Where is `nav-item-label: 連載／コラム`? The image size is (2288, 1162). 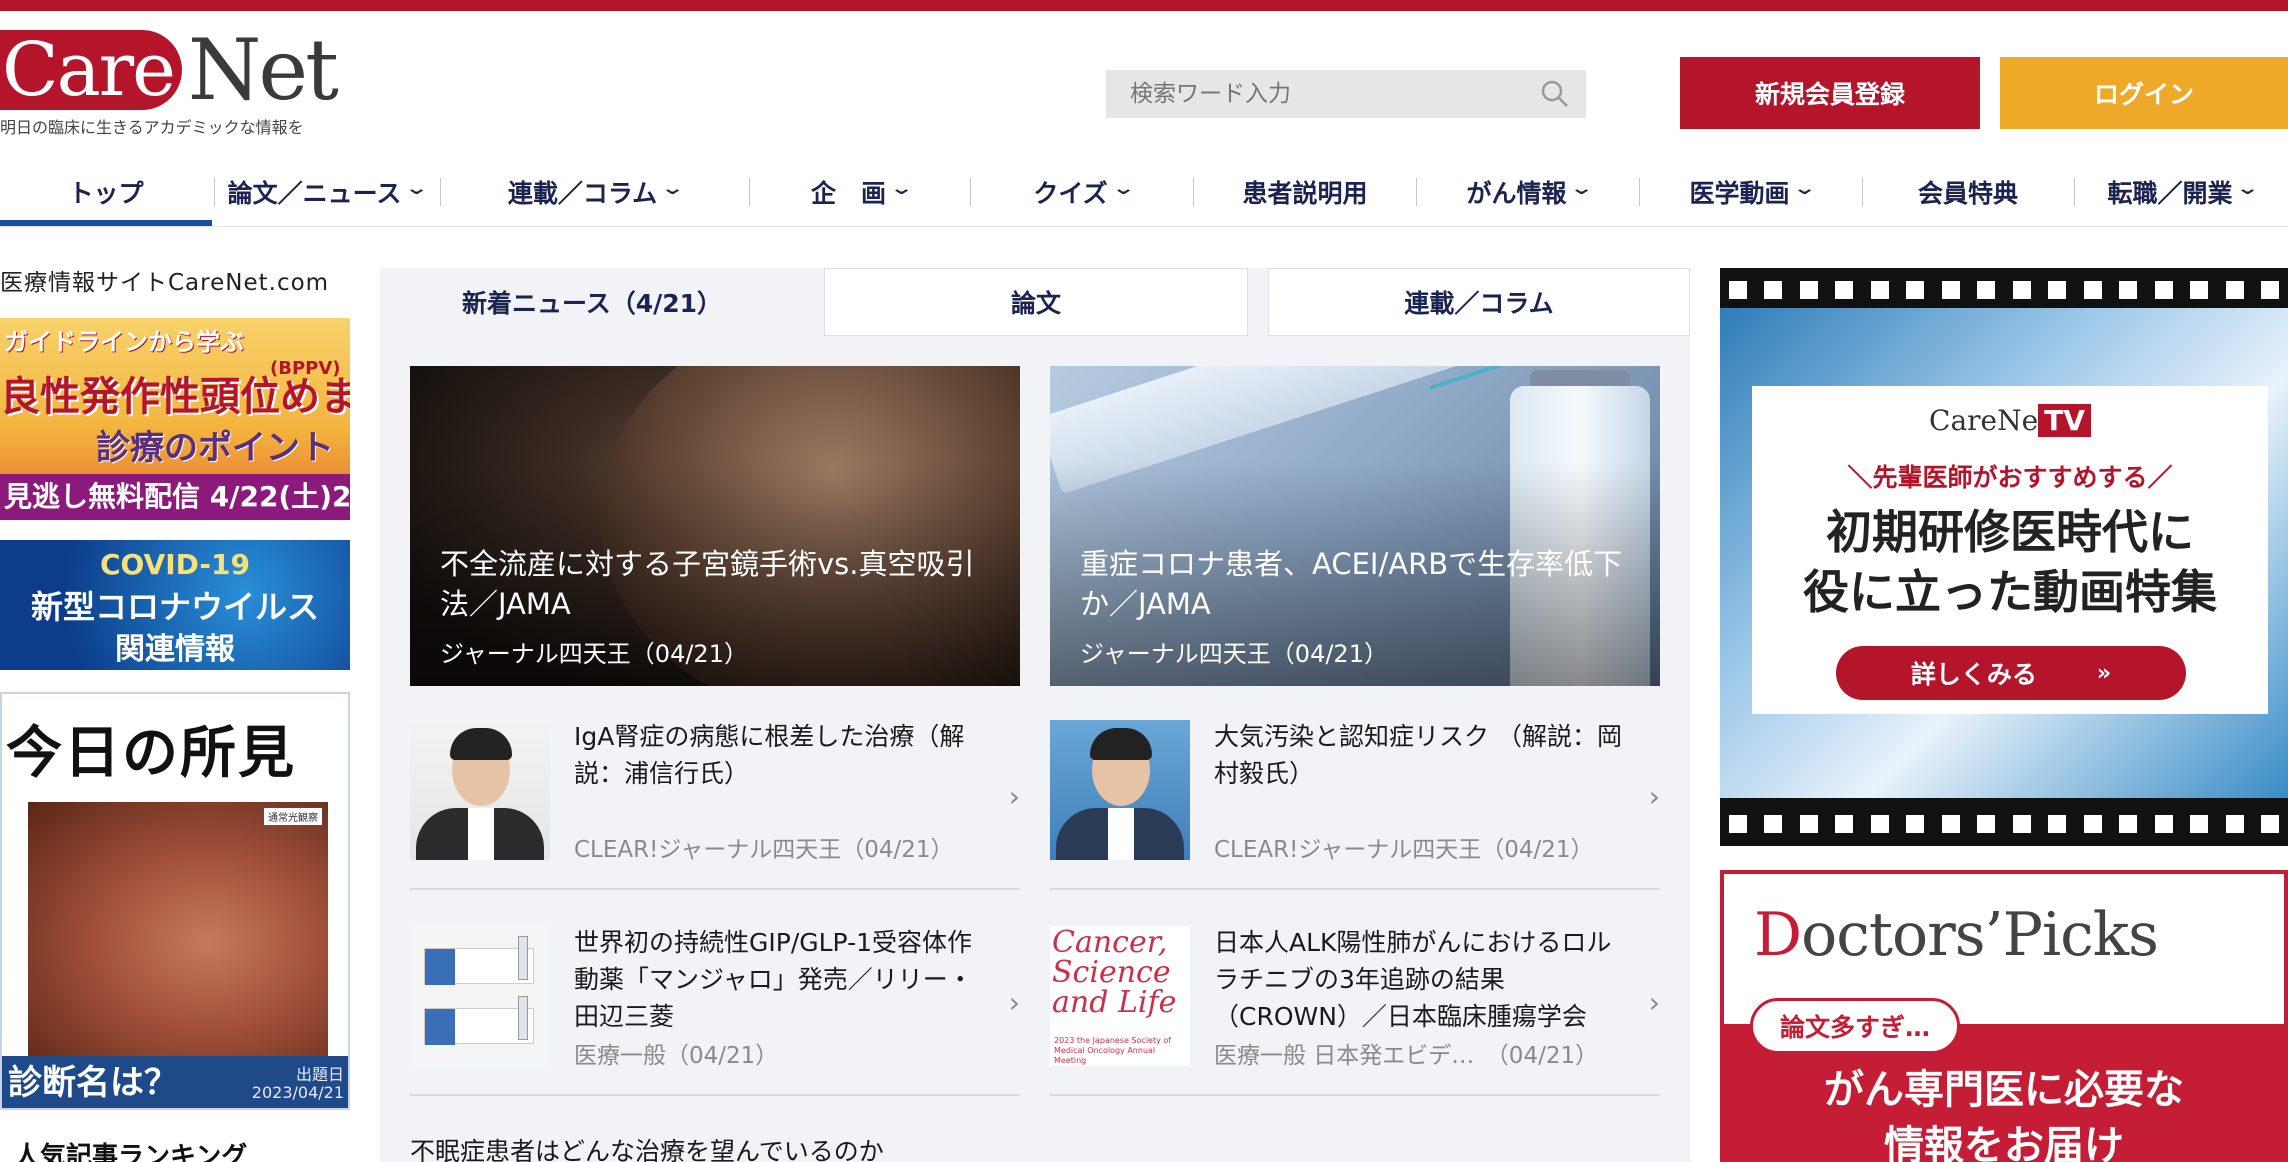 nav-item-label: 連載／コラム is located at coordinates (582, 193).